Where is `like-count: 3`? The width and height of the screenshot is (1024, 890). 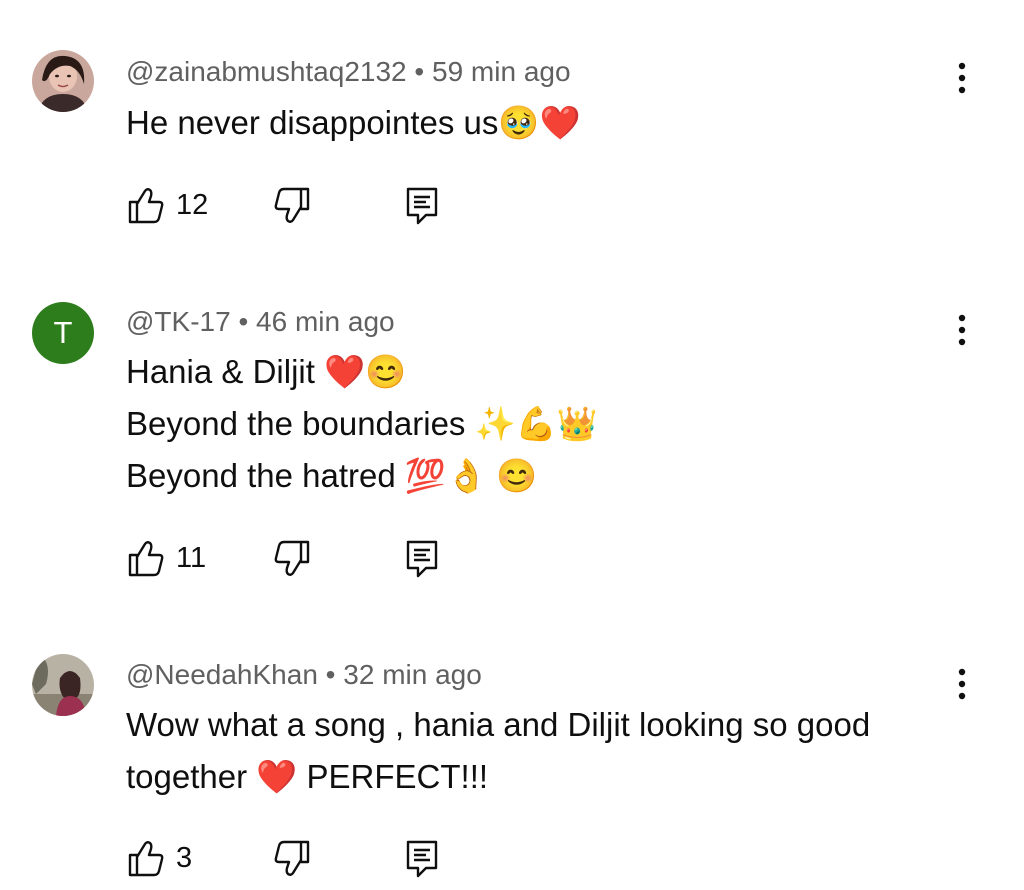 like-count: 3 is located at coordinates (184, 857).